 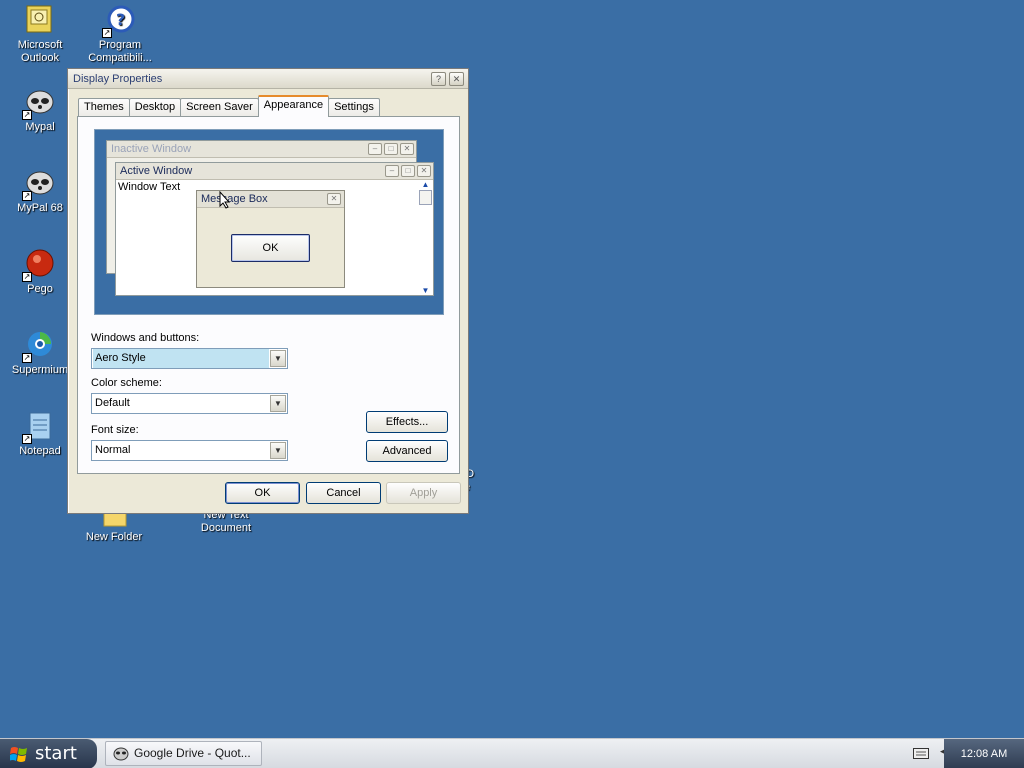 I want to click on desktop-icon-label: Mypal, so click(x=40, y=127).